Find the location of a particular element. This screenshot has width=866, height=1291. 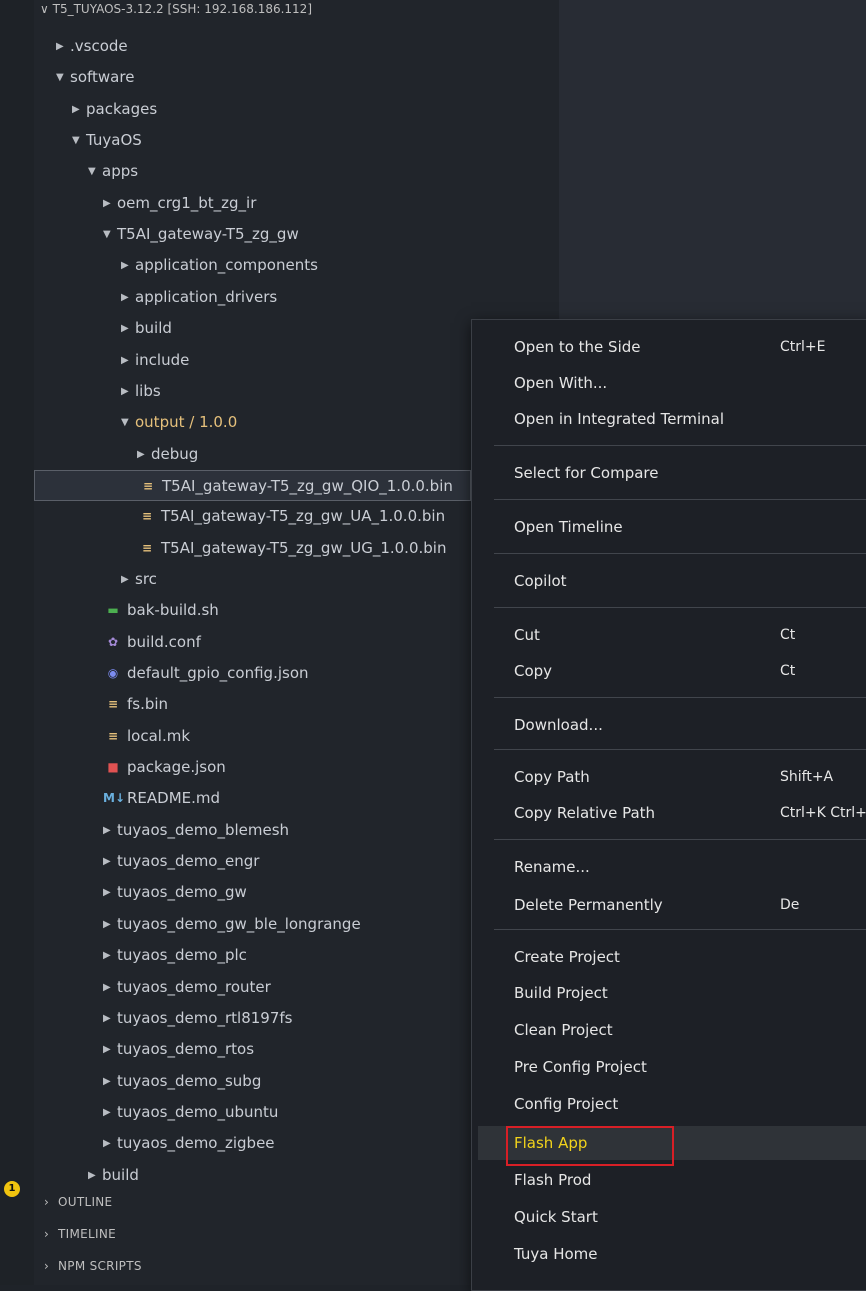

menu-item-shortcut: Ct is located at coordinates (788, 635).